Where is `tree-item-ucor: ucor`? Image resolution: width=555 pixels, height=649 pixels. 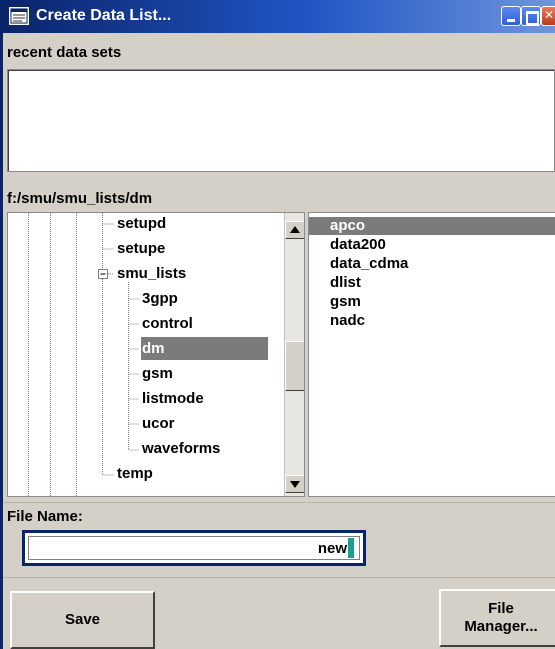 tree-item-ucor: ucor is located at coordinates (143, 423).